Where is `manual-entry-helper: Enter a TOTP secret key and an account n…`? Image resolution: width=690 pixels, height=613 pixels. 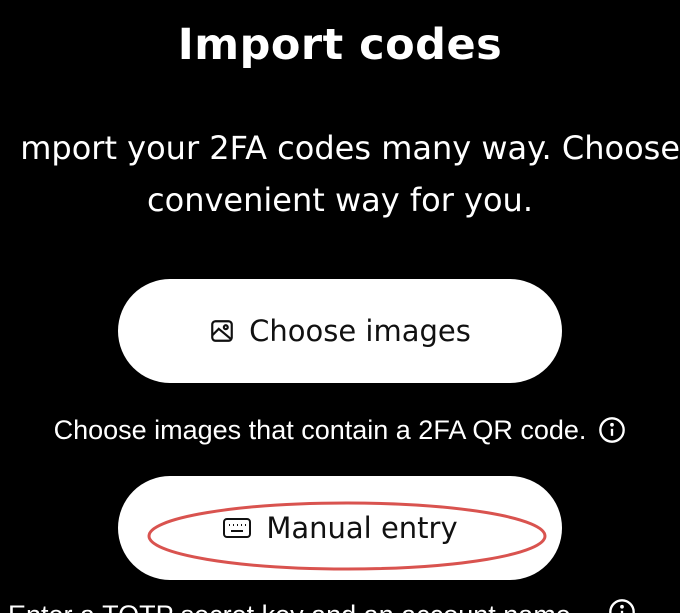
manual-entry-helper: Enter a TOTP secret key and an account n… is located at coordinates (343, 605).